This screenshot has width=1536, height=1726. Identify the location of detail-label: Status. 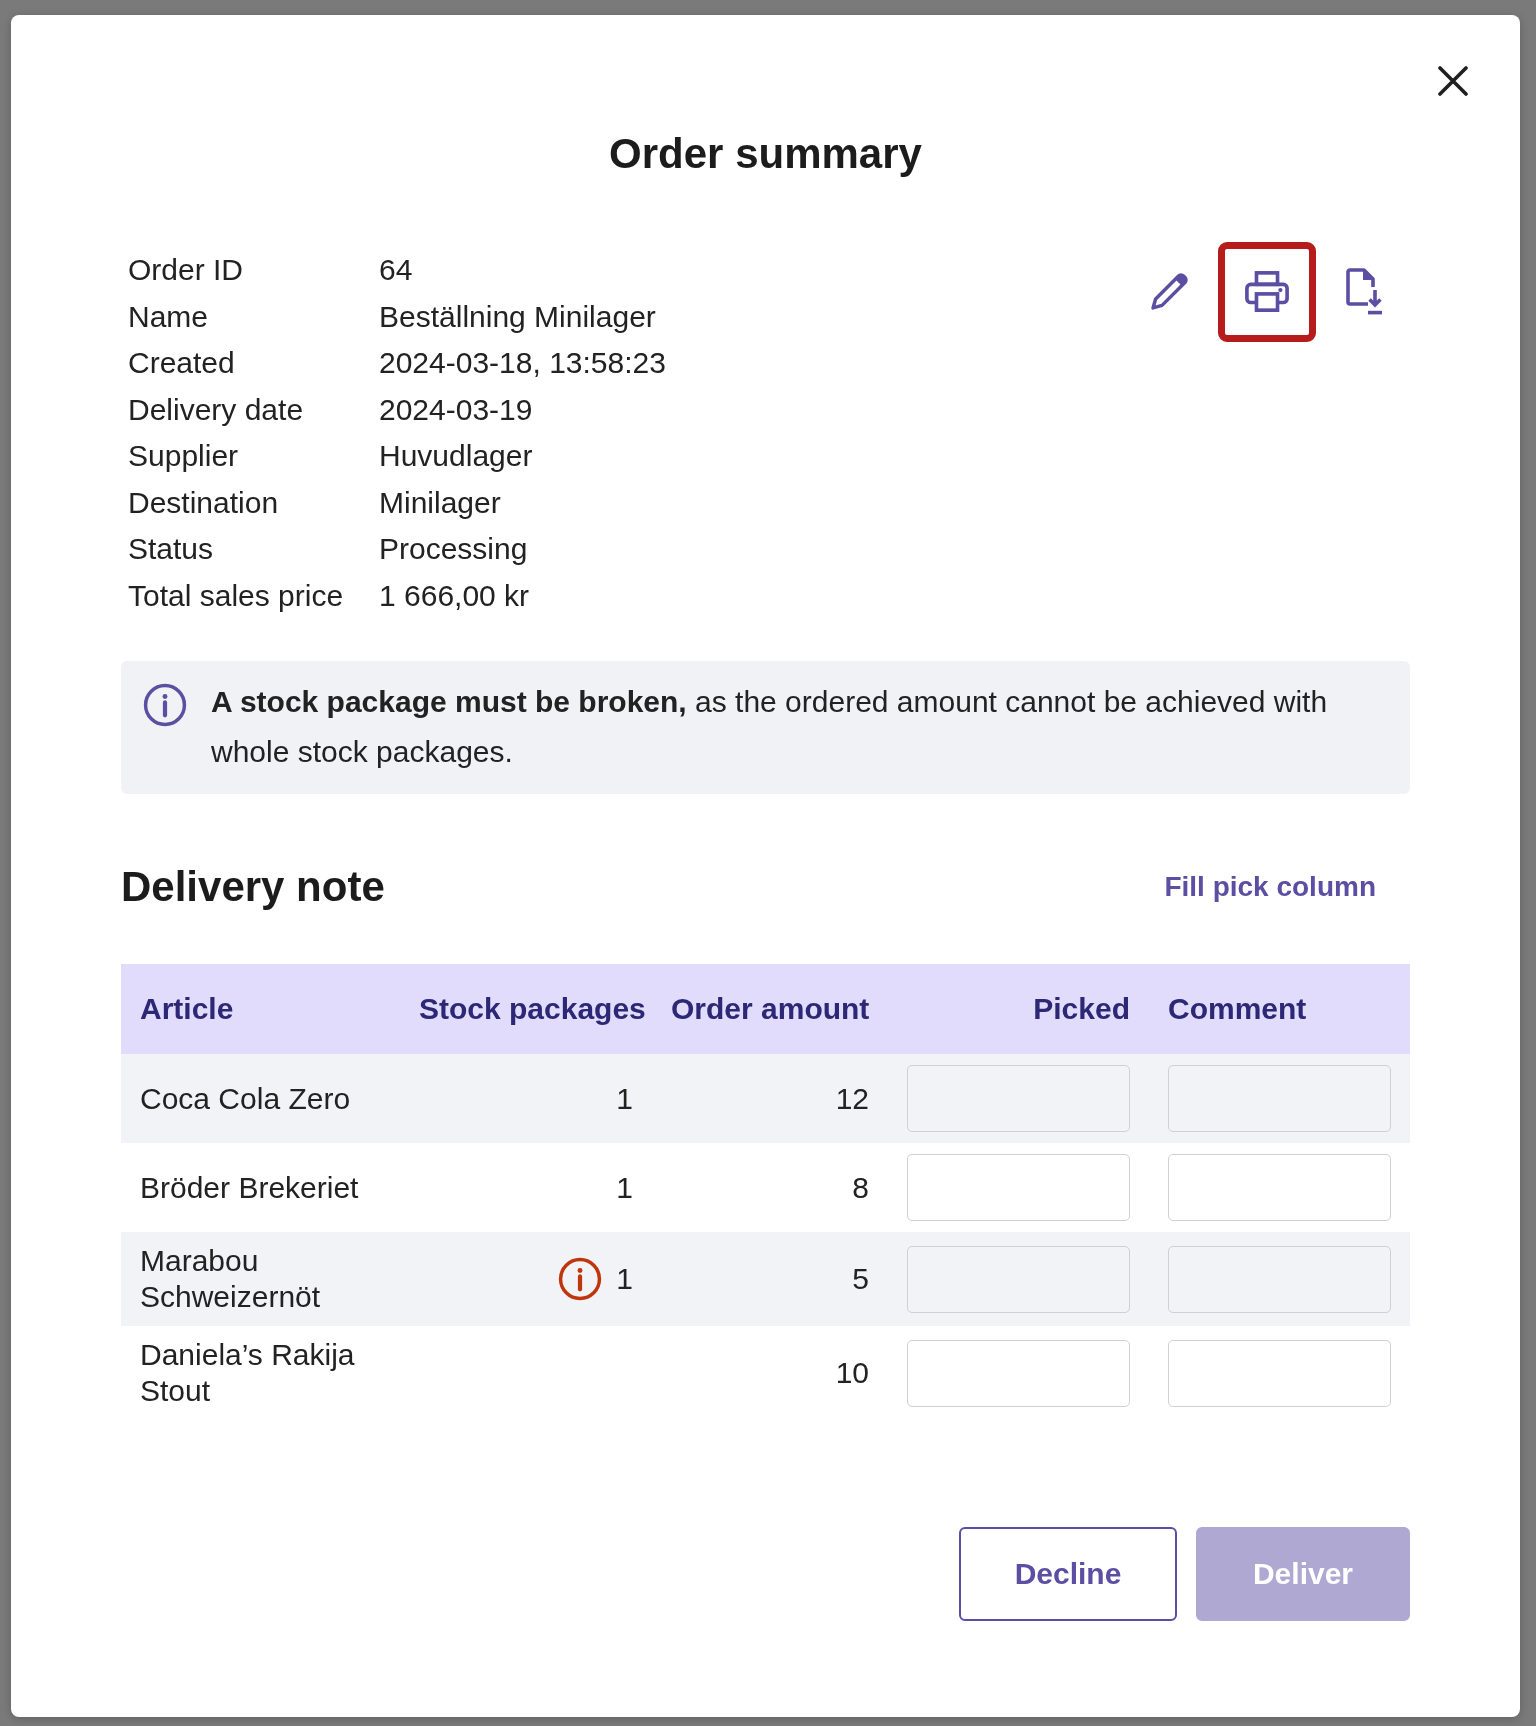
(171, 549).